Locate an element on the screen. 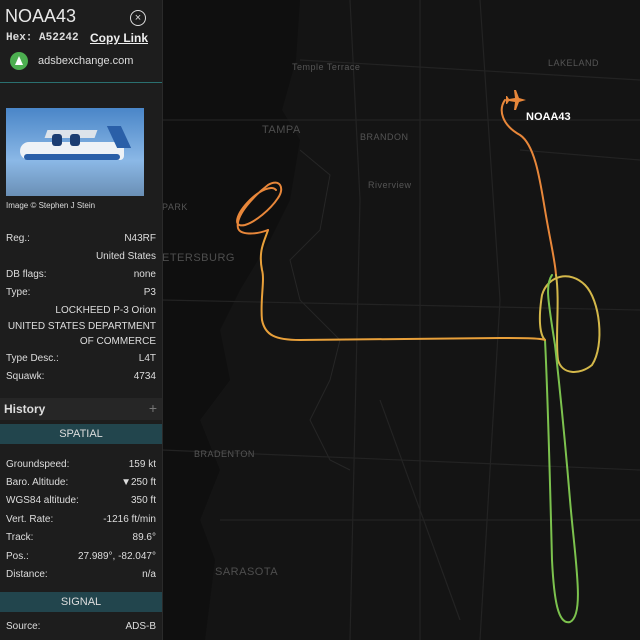 The height and width of the screenshot is (640, 640). adsbexchange-logo-icon is located at coordinates (19, 61).